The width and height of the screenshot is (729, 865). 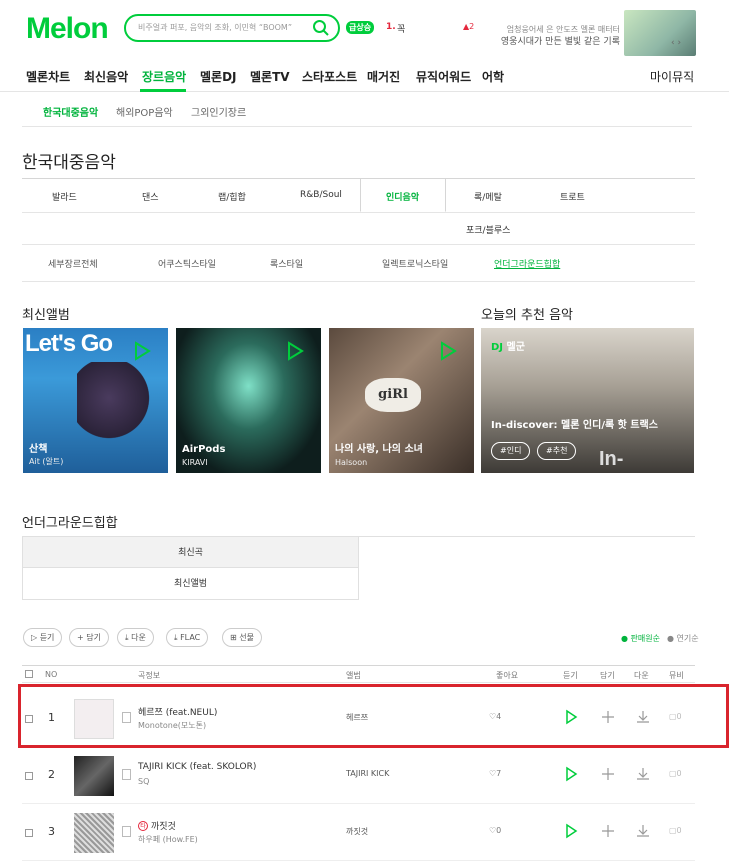 What do you see at coordinates (190, 552) in the screenshot?
I see `tab-latest-songs: 최신곡` at bounding box center [190, 552].